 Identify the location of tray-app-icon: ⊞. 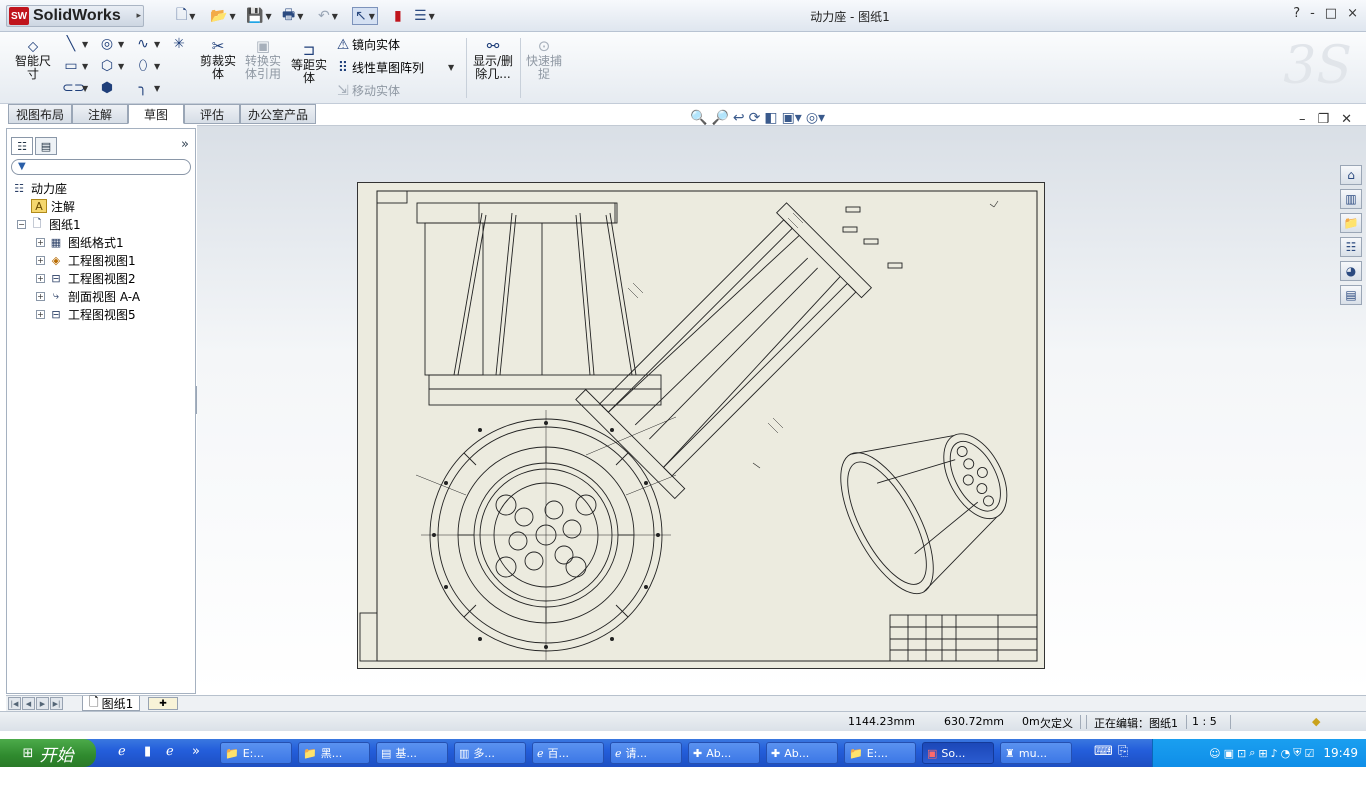
(1262, 753).